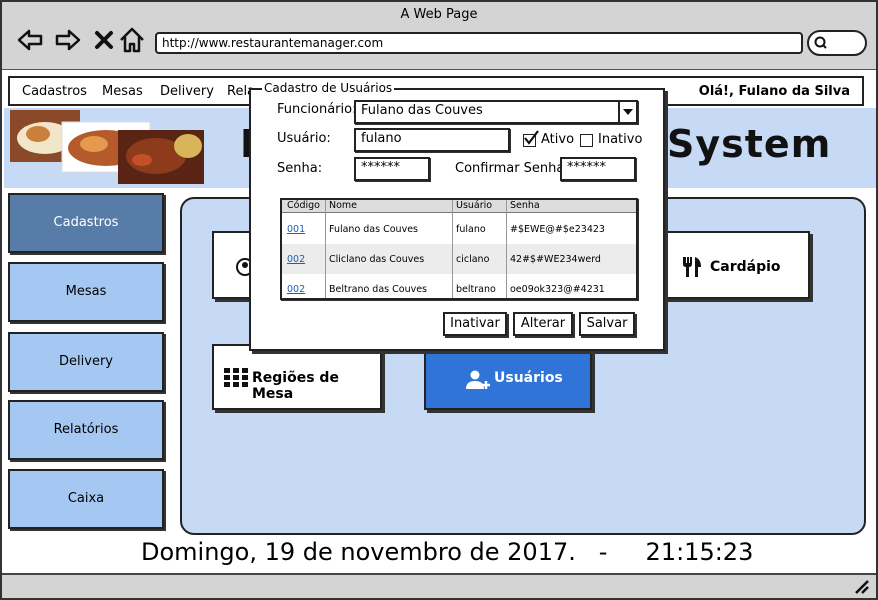 The width and height of the screenshot is (878, 600). What do you see at coordinates (543, 324) in the screenshot?
I see `alterar-button: Alterar` at bounding box center [543, 324].